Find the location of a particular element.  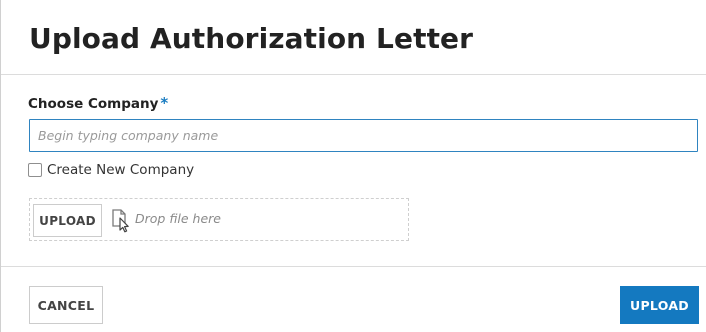

upload-submit-button: UPLOAD is located at coordinates (659, 305).